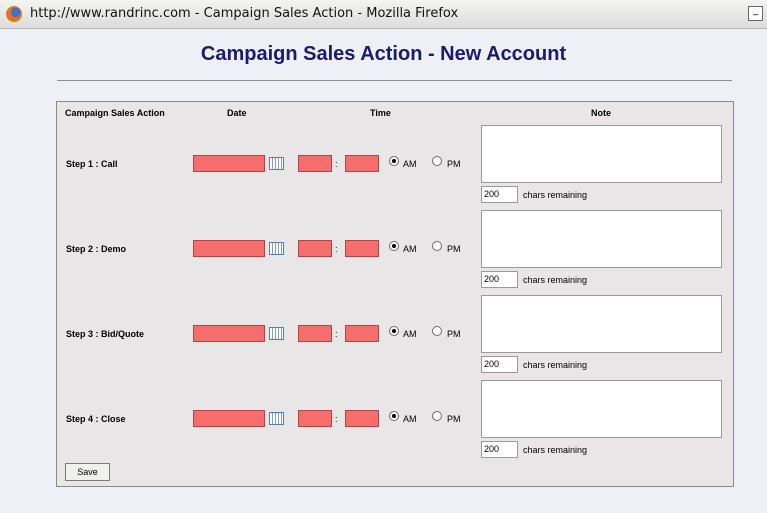 Image resolution: width=767 pixels, height=513 pixels. Describe the element at coordinates (87, 472) in the screenshot. I see `save-button: Save` at that location.